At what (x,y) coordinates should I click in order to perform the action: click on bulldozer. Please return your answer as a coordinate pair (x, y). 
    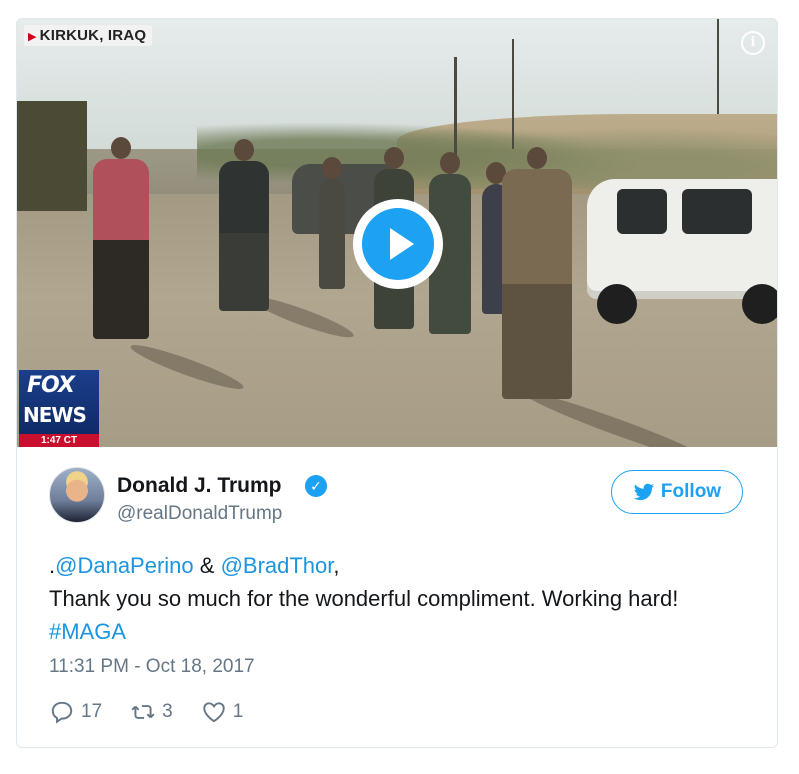
    Looking at the image, I should click on (52, 156).